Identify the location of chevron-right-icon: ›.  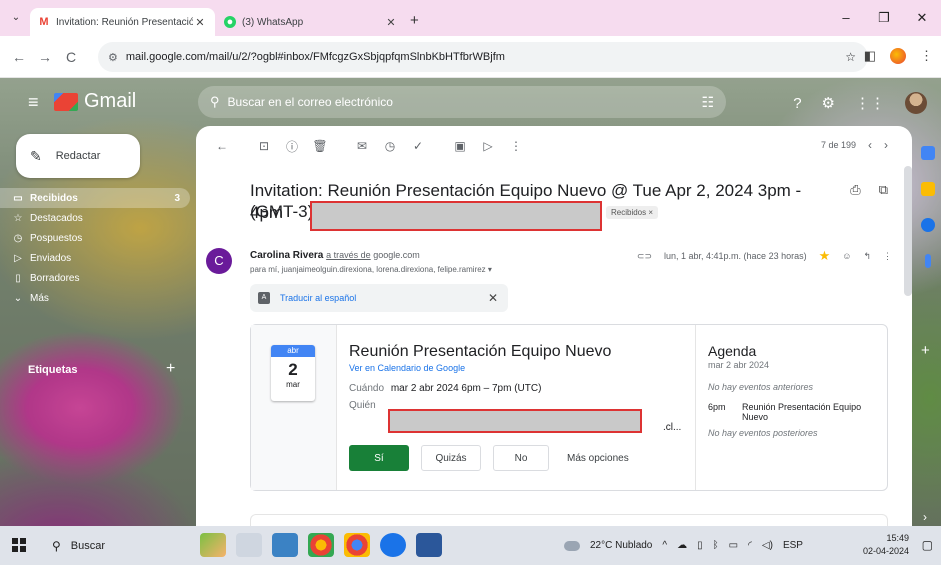
(925, 517).